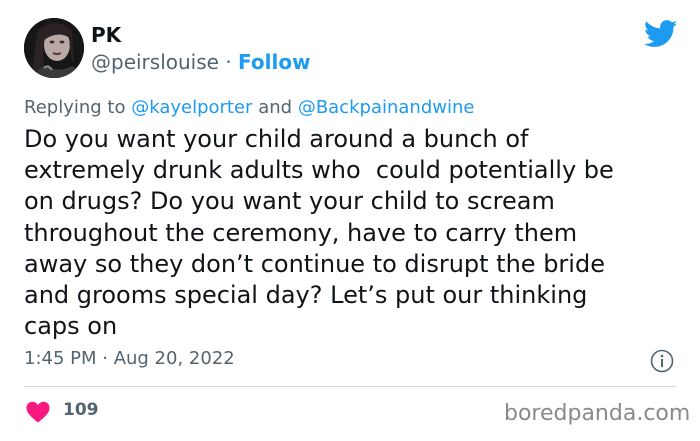 The width and height of the screenshot is (700, 441). Describe the element at coordinates (81, 410) in the screenshot. I see `like-count: 109` at that location.